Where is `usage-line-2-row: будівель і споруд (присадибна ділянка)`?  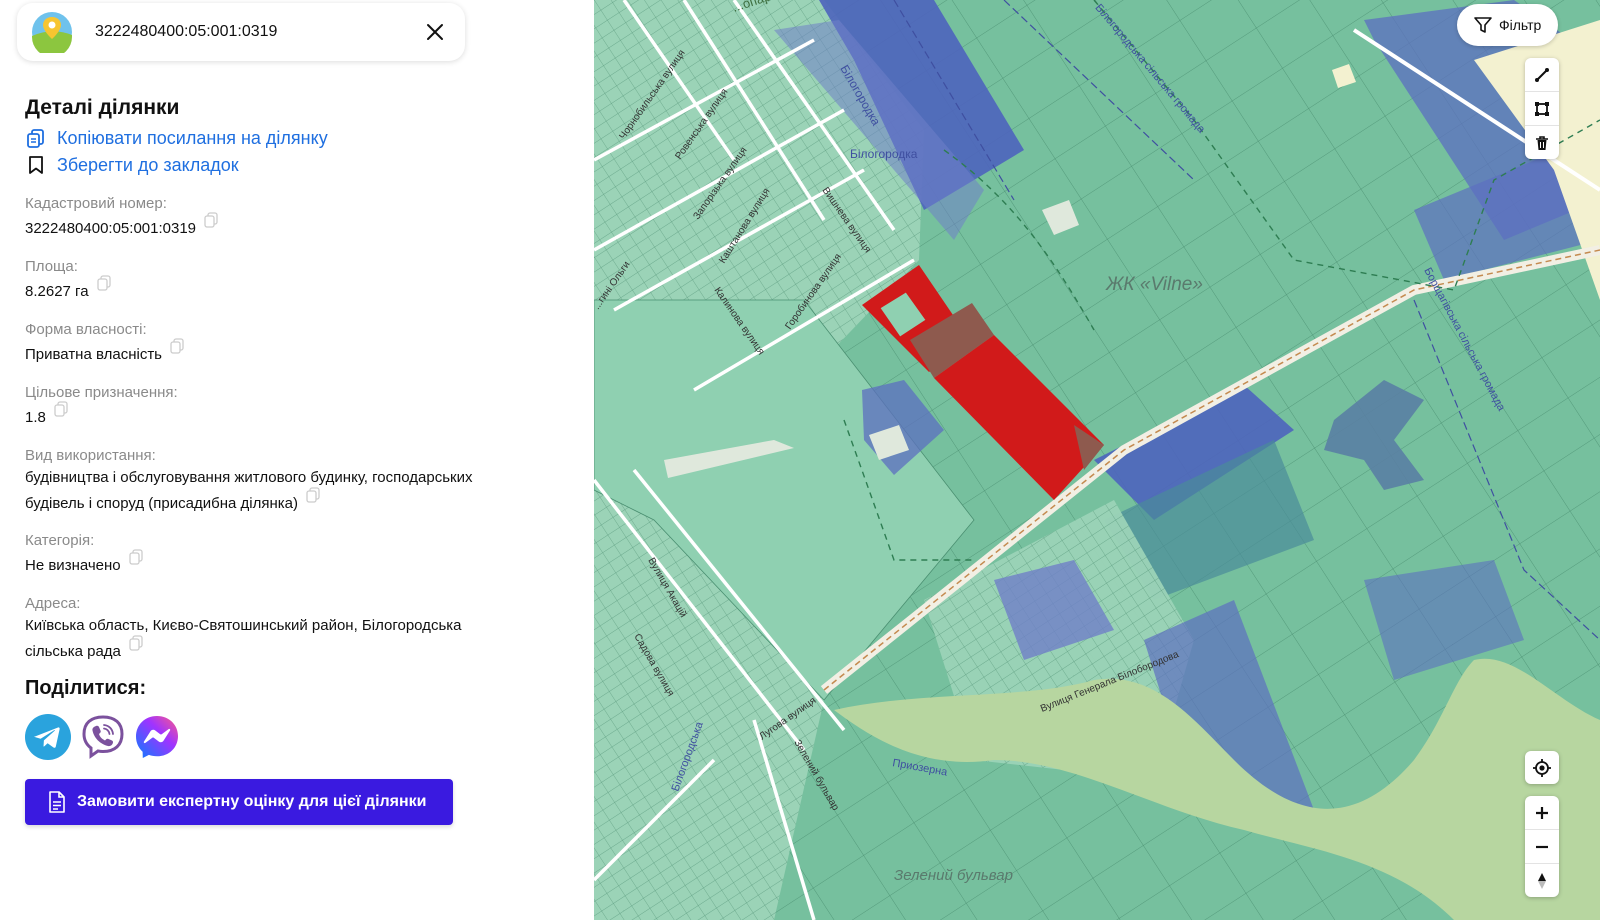 usage-line-2-row: будівель і споруд (присадибна ділянка) is located at coordinates (248, 502).